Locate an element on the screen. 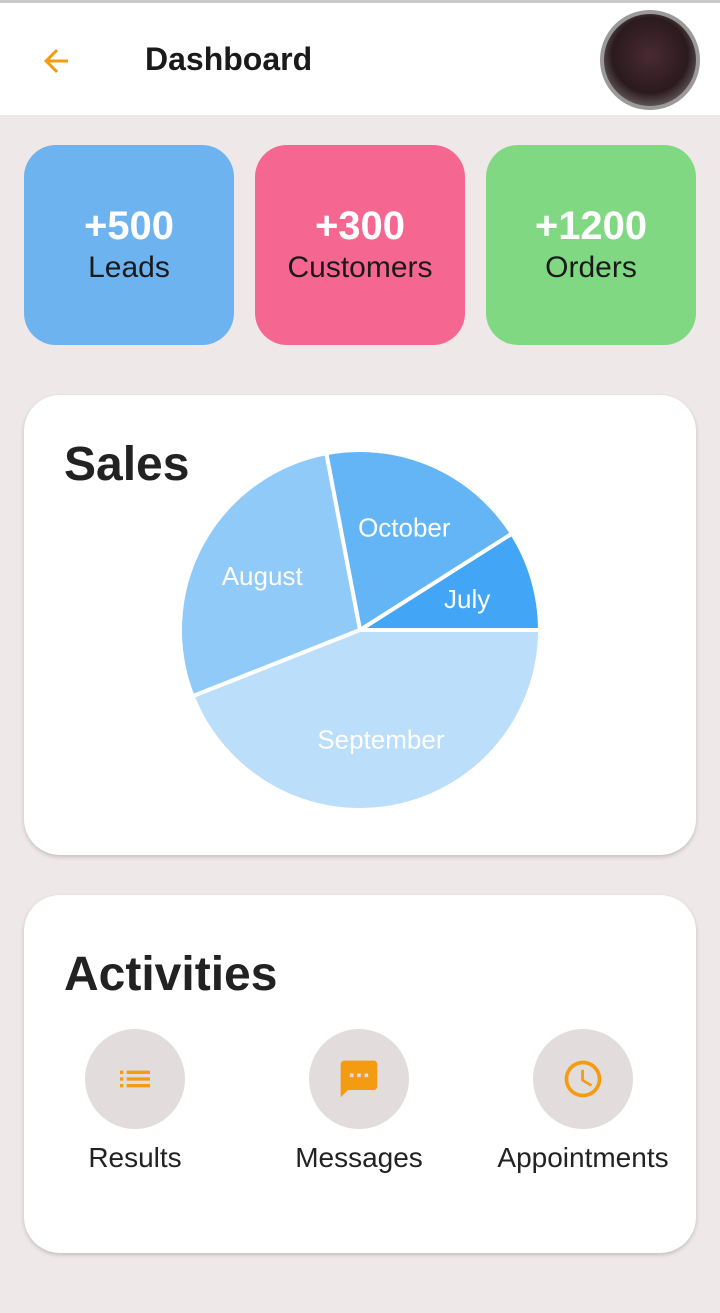 The width and height of the screenshot is (720, 1313). sales-pie-chart: July October August September is located at coordinates (360, 630).